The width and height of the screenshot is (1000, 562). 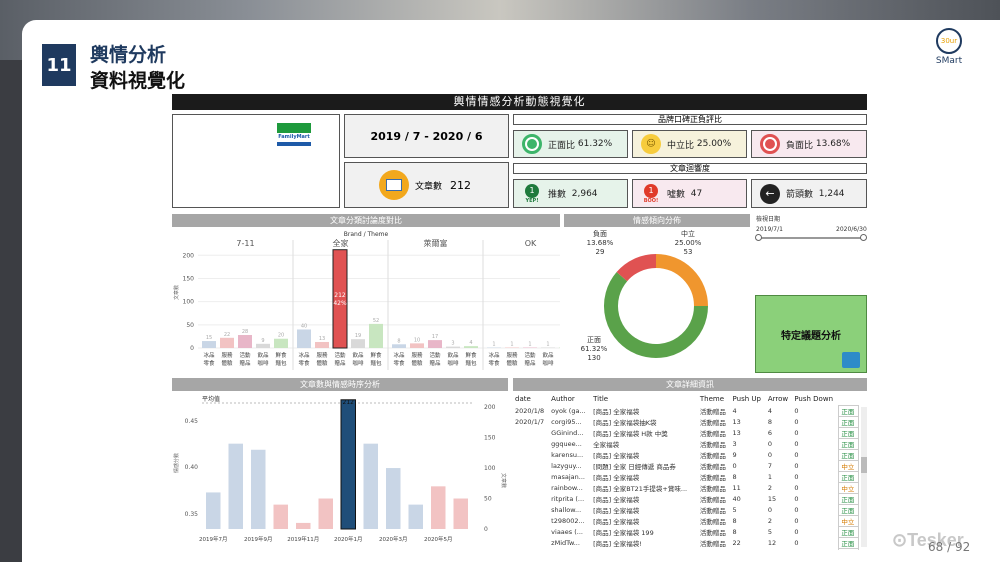 What do you see at coordinates (531, 399) in the screenshot?
I see `table-header-cell: date` at bounding box center [531, 399].